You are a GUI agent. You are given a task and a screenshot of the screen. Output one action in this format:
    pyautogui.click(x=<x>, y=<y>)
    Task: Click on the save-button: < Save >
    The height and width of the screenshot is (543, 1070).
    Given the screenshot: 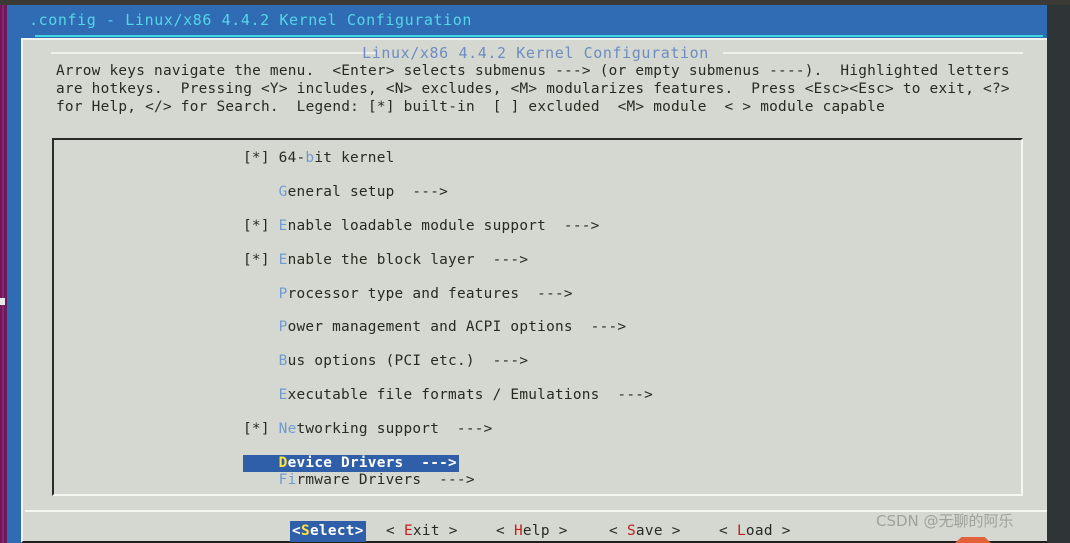 What is the action you would take?
    pyautogui.click(x=645, y=531)
    